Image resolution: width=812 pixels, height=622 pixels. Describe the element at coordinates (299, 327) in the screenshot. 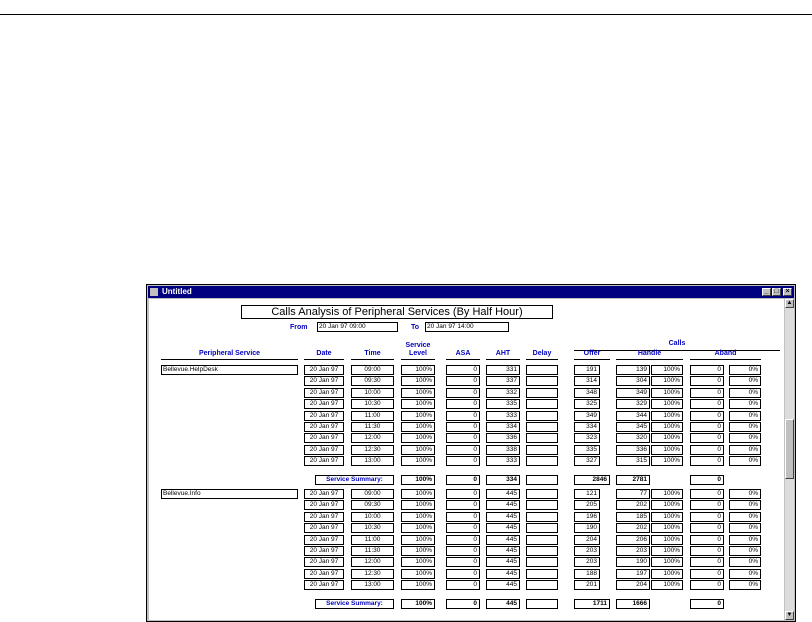

I see `from-label: From` at that location.